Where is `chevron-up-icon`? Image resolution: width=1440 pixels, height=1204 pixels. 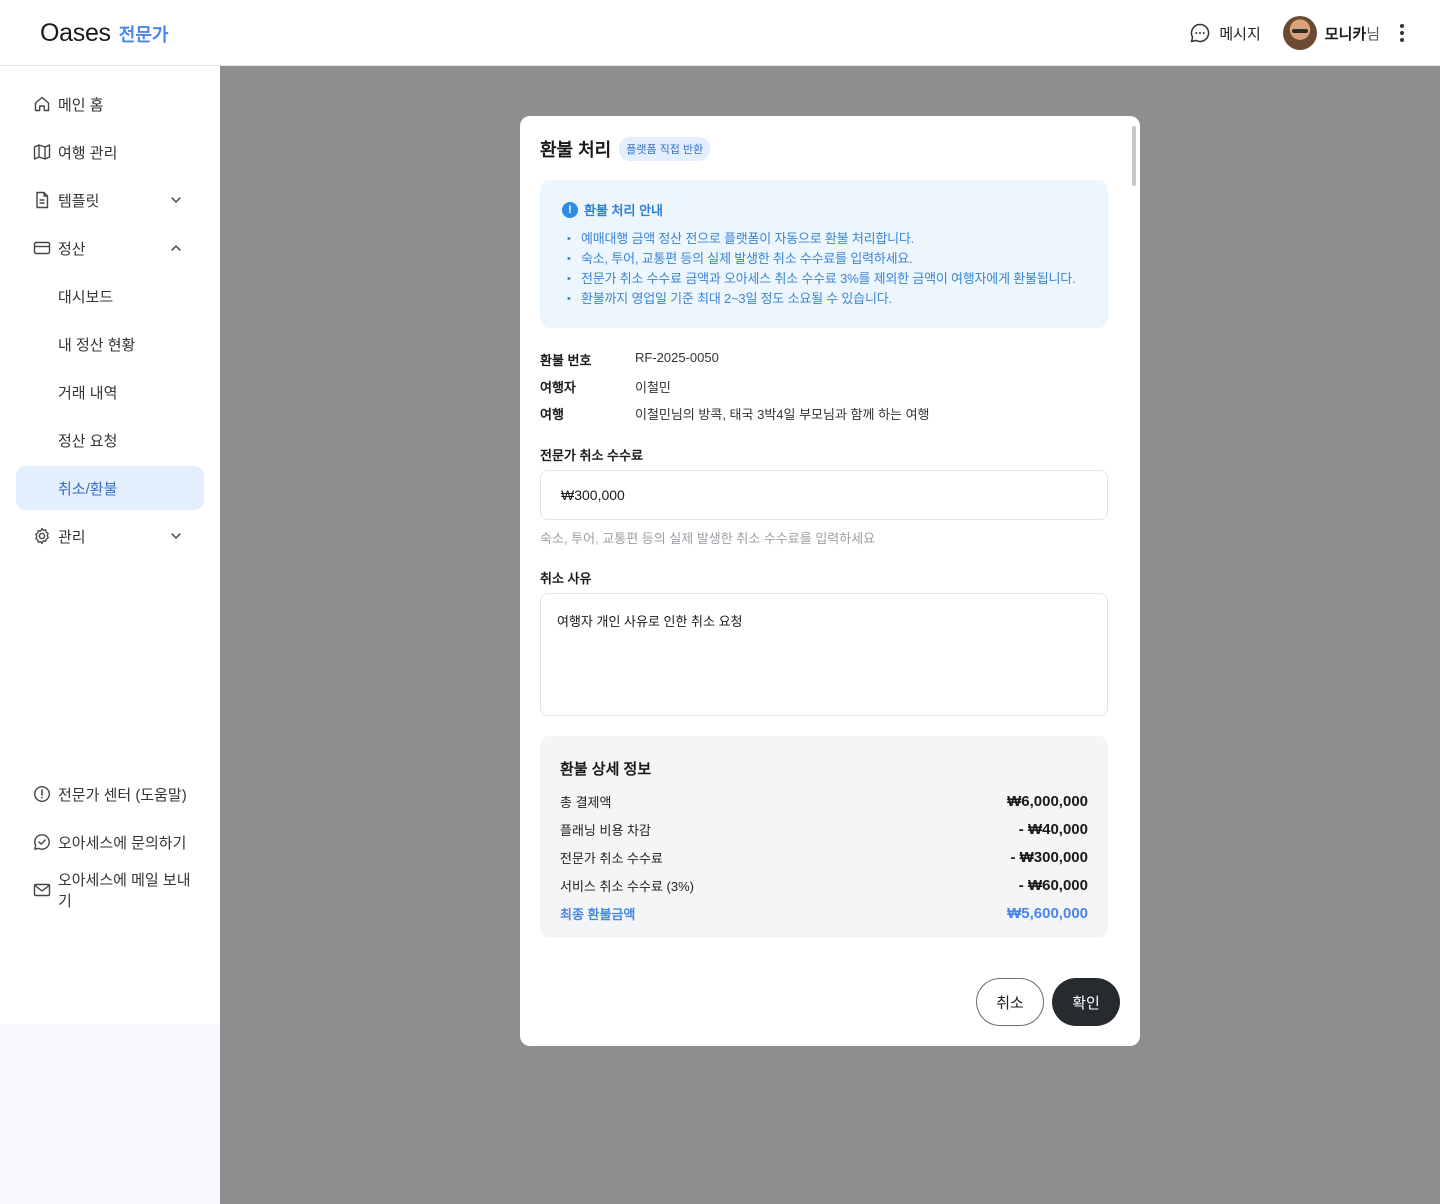 chevron-up-icon is located at coordinates (176, 248).